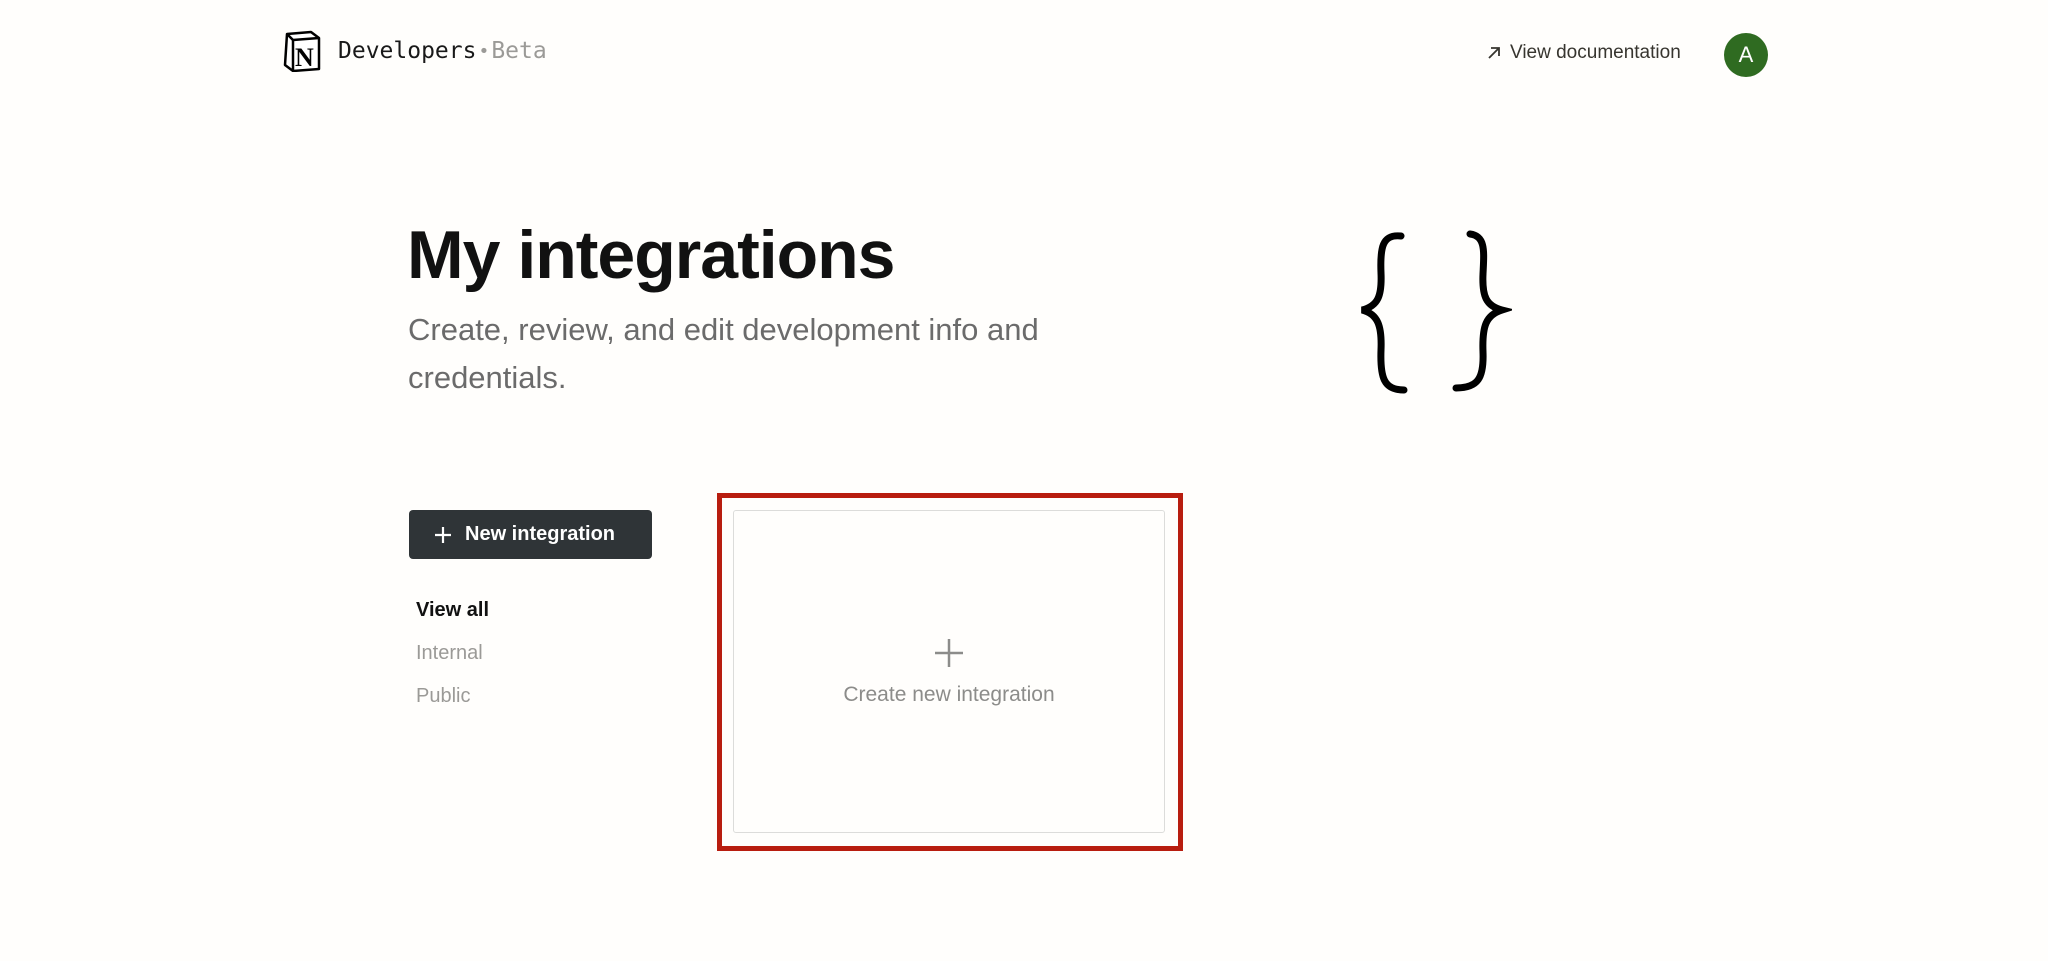 The height and width of the screenshot is (961, 2048). What do you see at coordinates (407, 51) in the screenshot?
I see `brand-name: Developers` at bounding box center [407, 51].